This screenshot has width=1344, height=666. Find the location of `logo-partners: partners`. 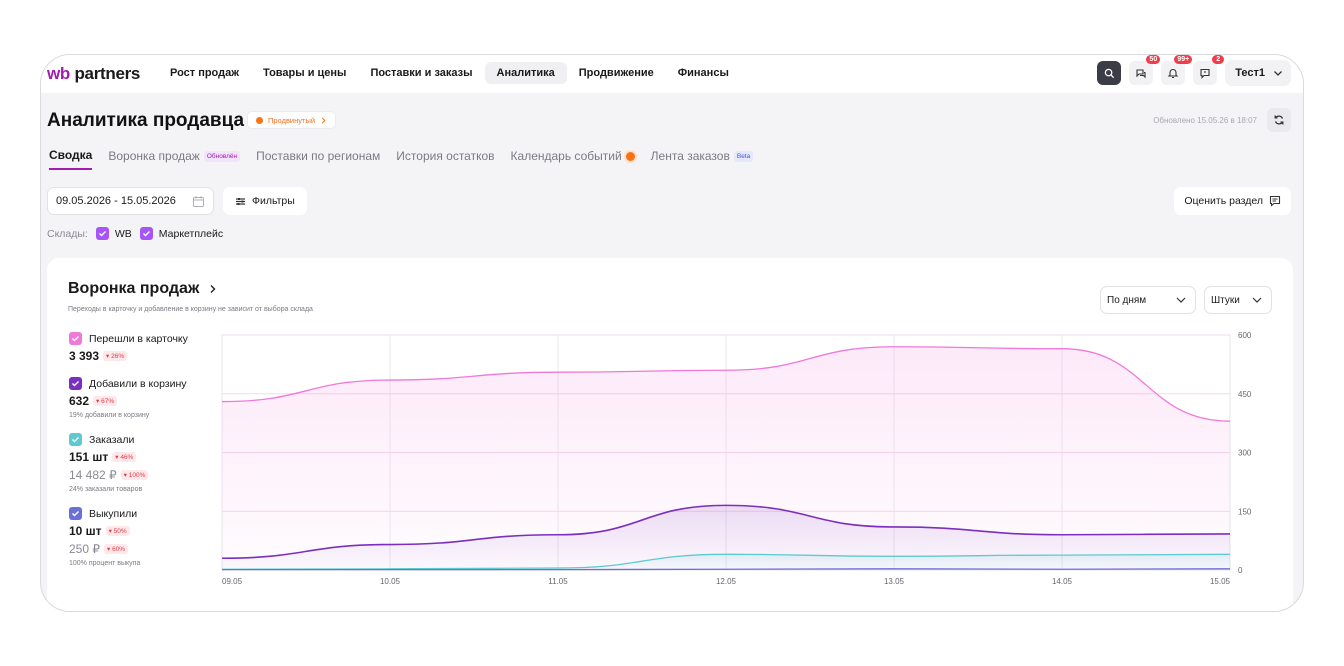

logo-partners: partners is located at coordinates (107, 73).